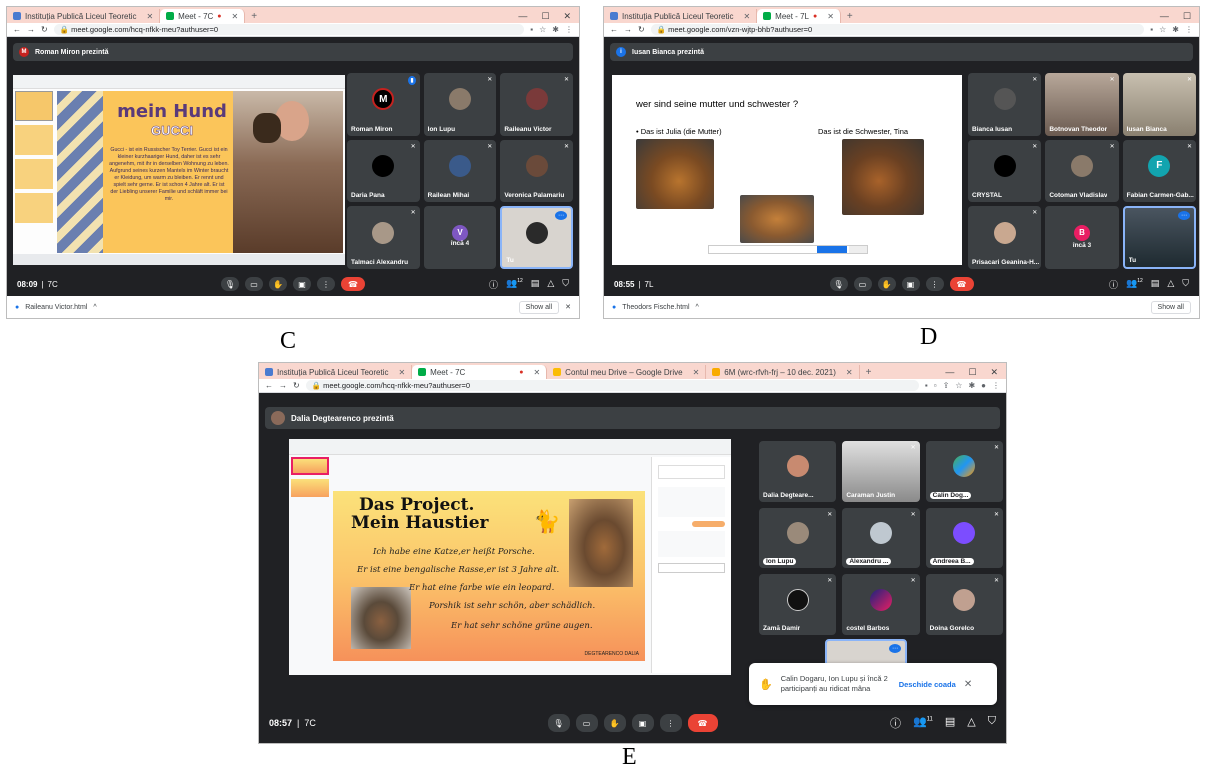 The image size is (1206, 773). I want to click on participant-tile: ✕ Ion Lupu, so click(798, 538).